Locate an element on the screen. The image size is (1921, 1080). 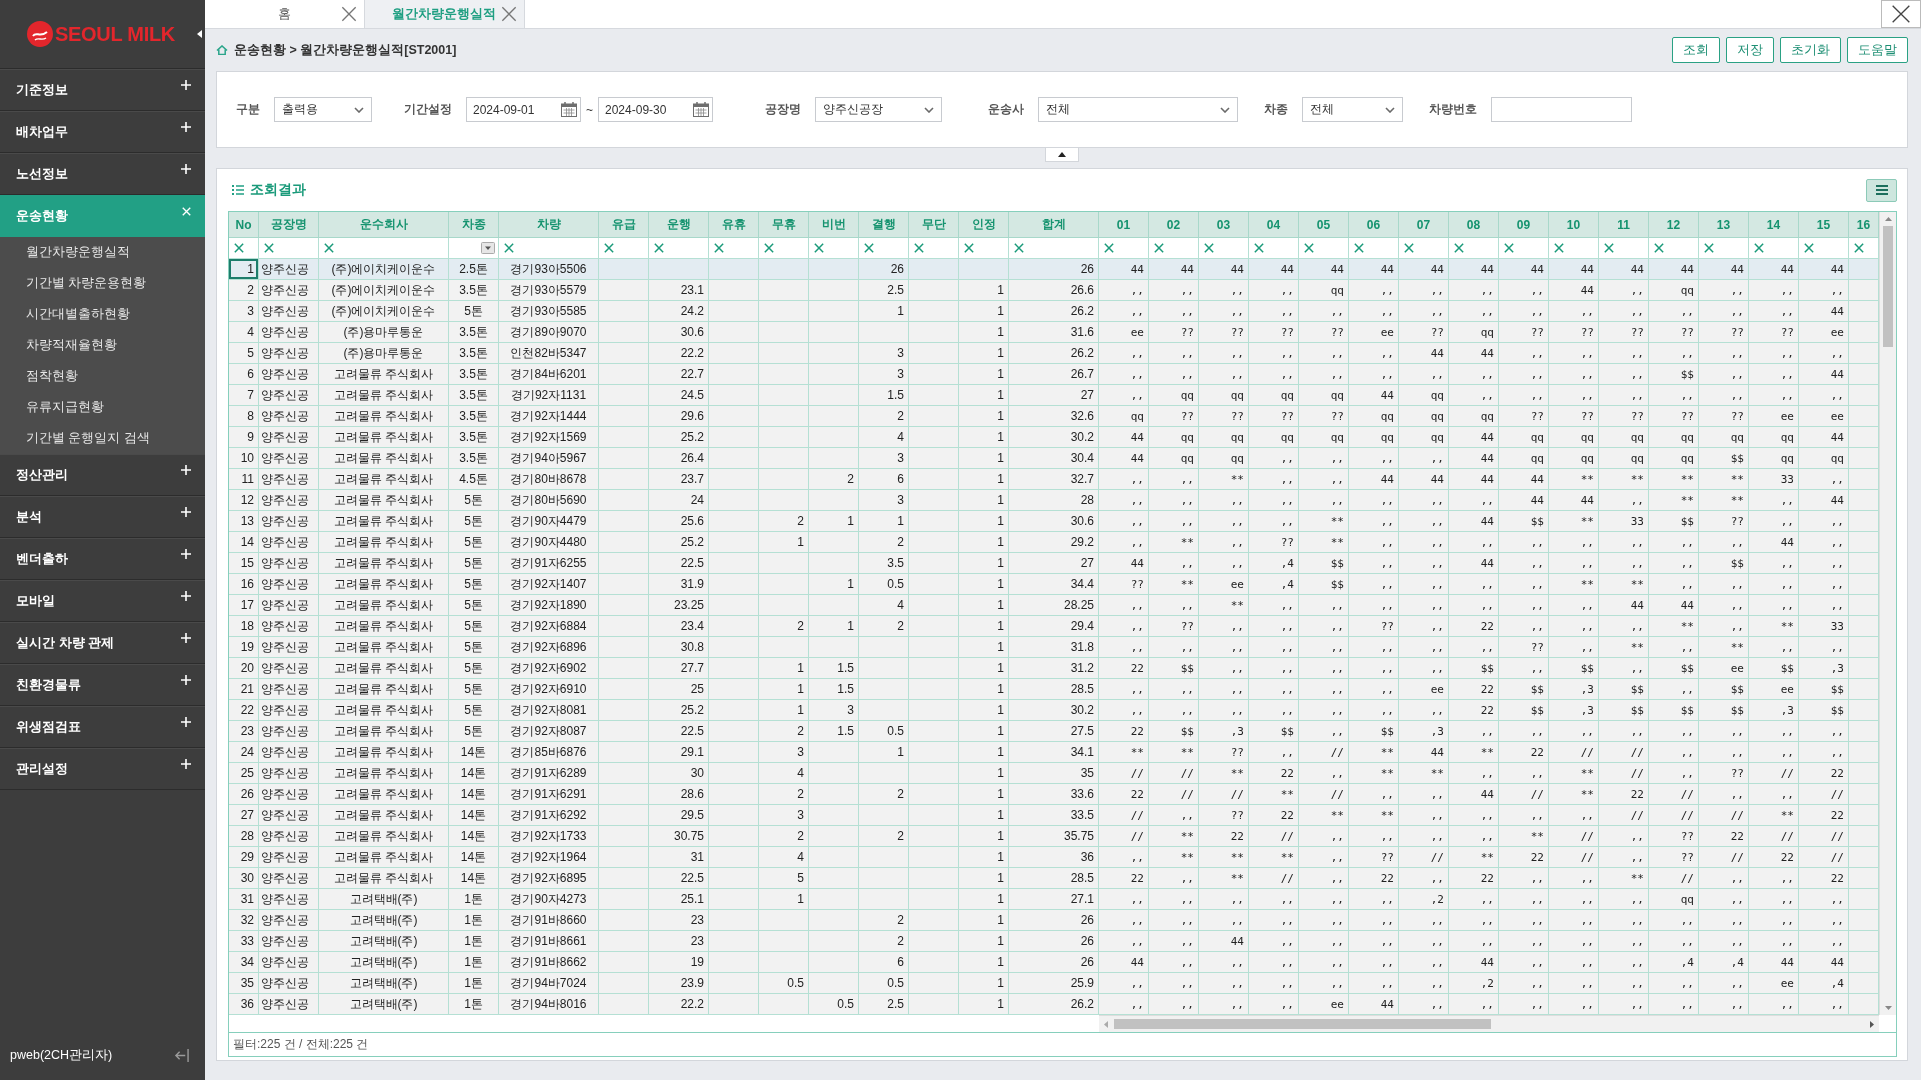
table-row: 2 양주신공 (주)에이치케이운수 3.5톤 경기93아5579 23.1 2.5 1 26.6 ,, ,, ,, ,, qq ,, ,, ,, ,, 44 ,, qq ,, ,, ,, is located at coordinates (1054, 290).